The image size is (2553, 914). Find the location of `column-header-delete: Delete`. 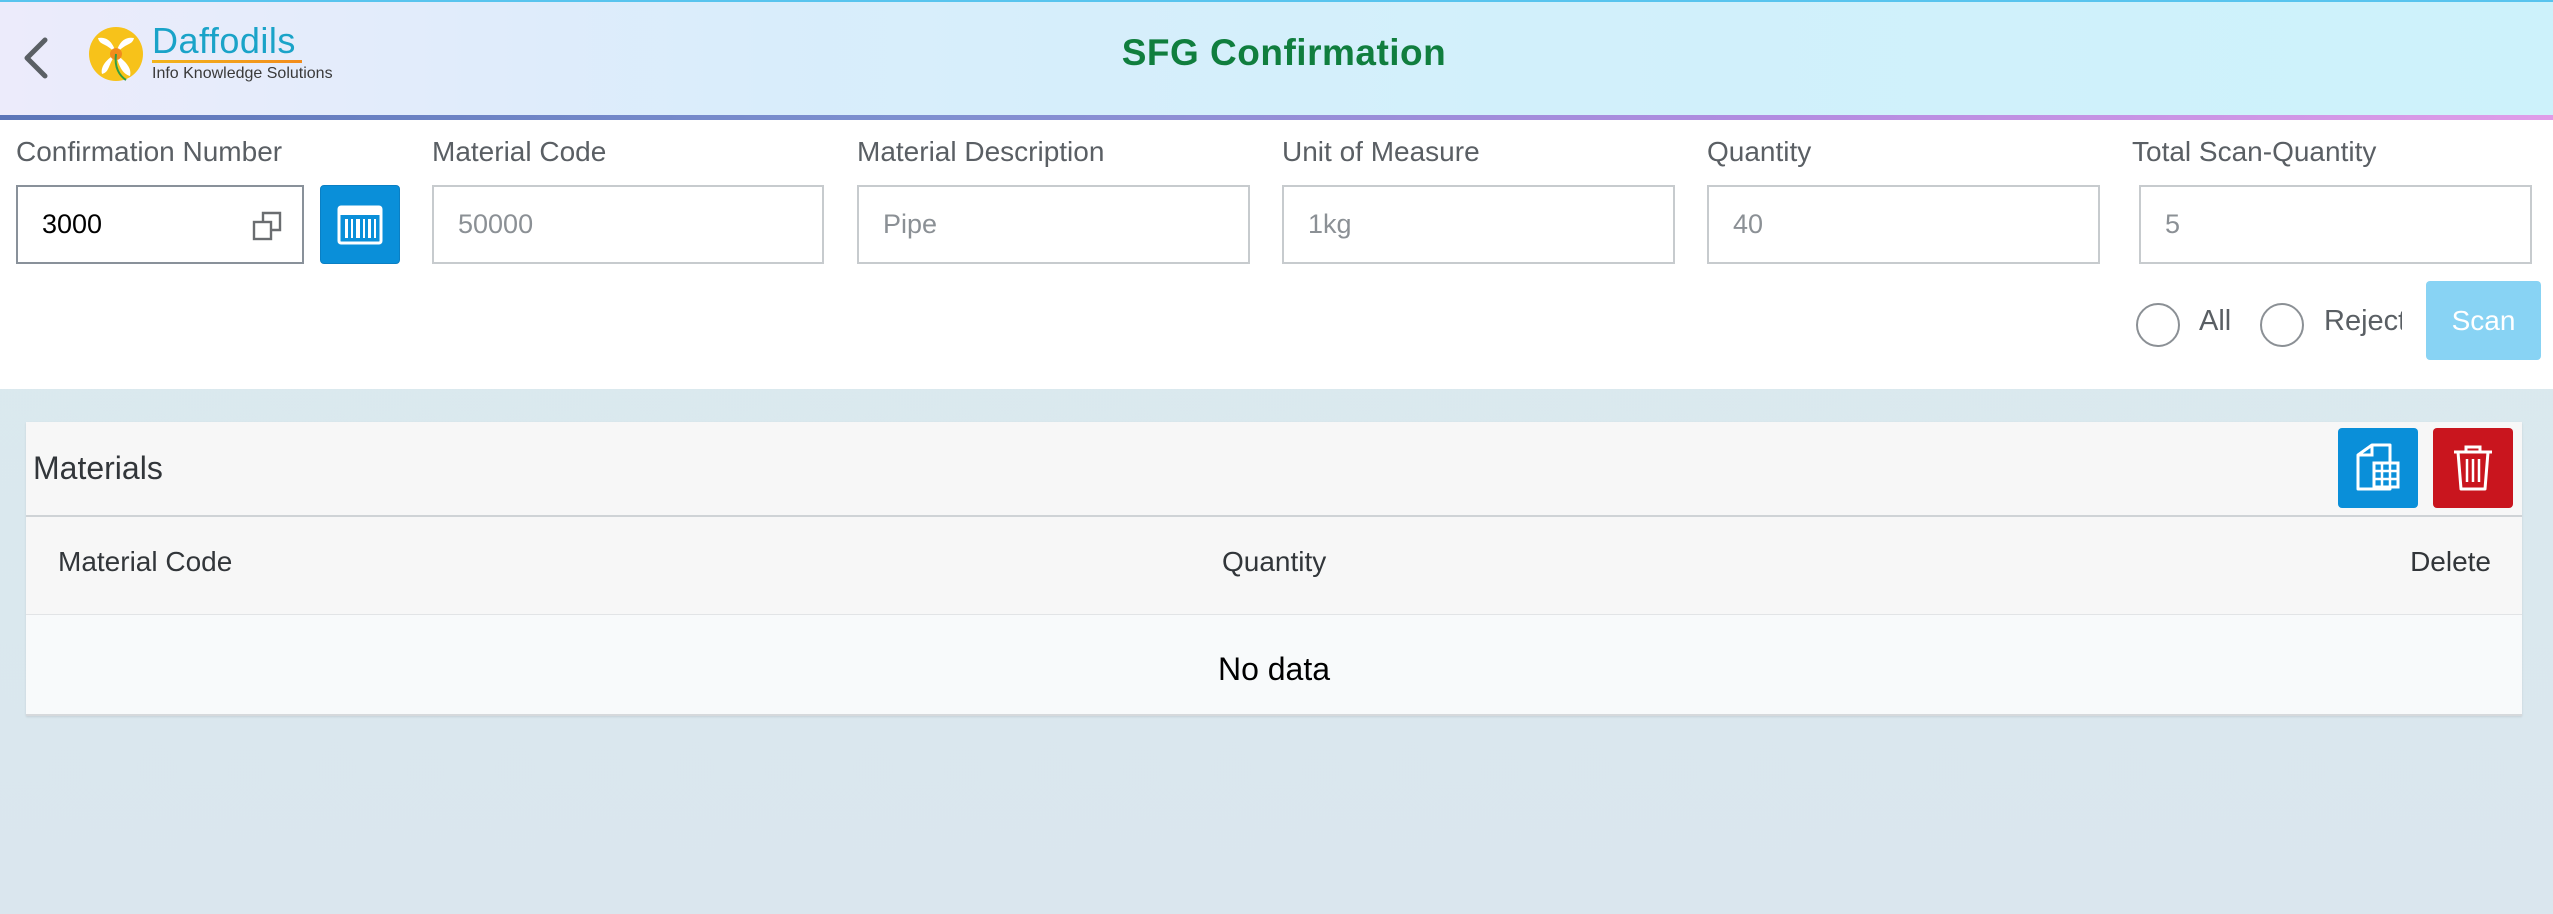

column-header-delete: Delete is located at coordinates (2450, 561).